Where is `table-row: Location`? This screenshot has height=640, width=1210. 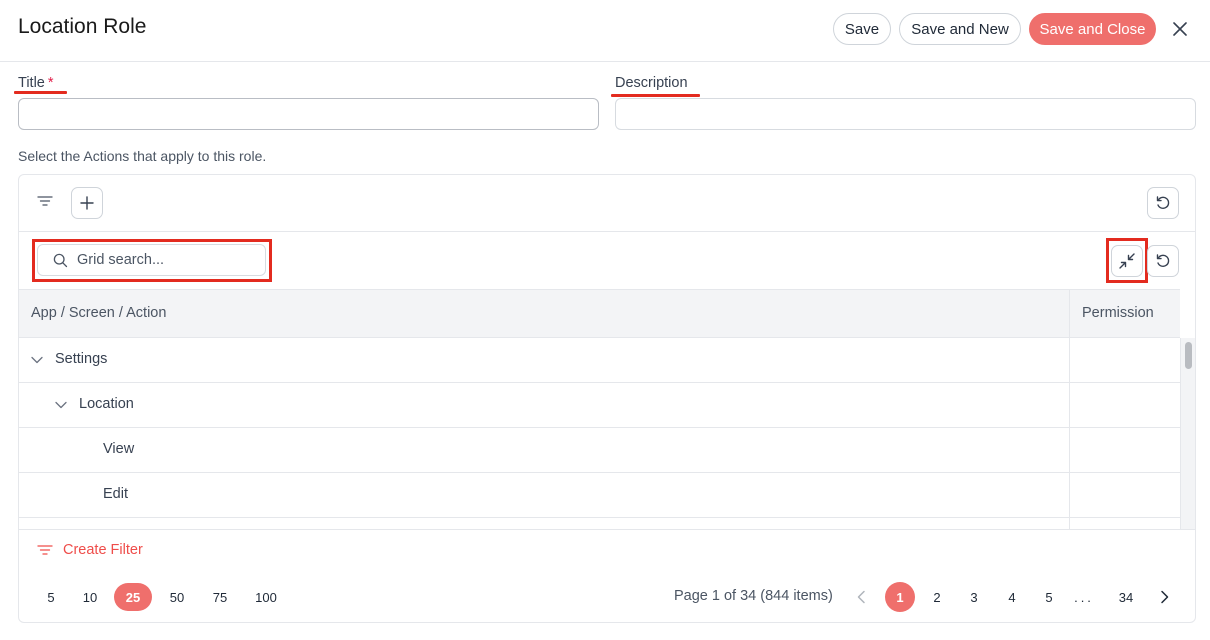 table-row: Location is located at coordinates (599, 405).